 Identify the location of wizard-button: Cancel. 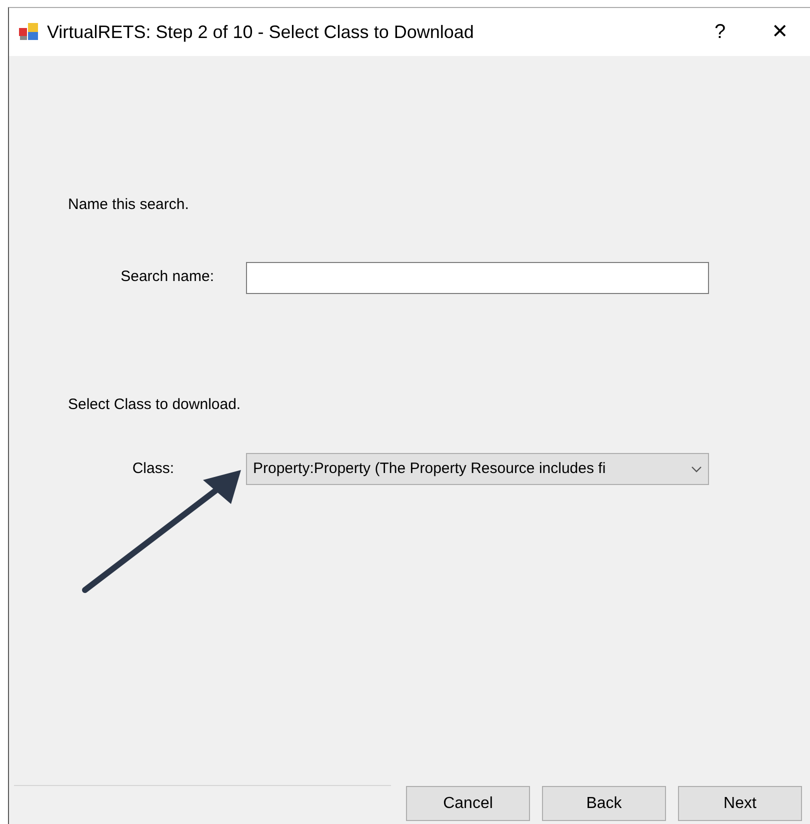
(468, 803).